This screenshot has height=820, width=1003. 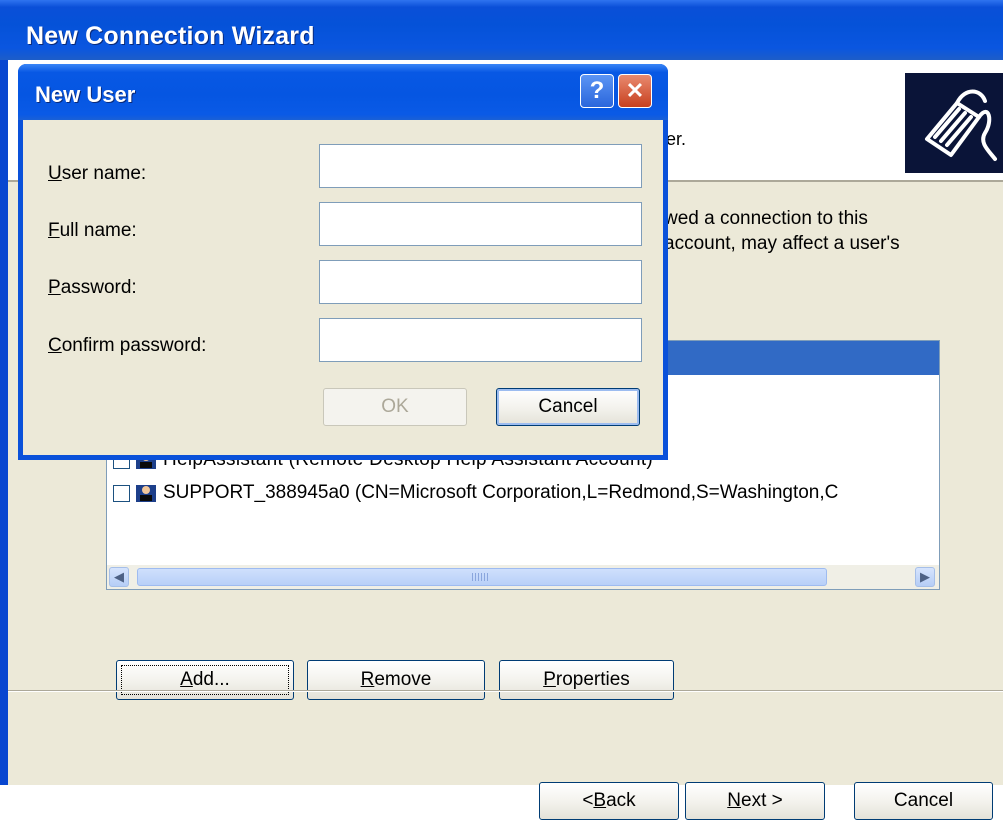 I want to click on scrollbar-grip, so click(x=480, y=577).